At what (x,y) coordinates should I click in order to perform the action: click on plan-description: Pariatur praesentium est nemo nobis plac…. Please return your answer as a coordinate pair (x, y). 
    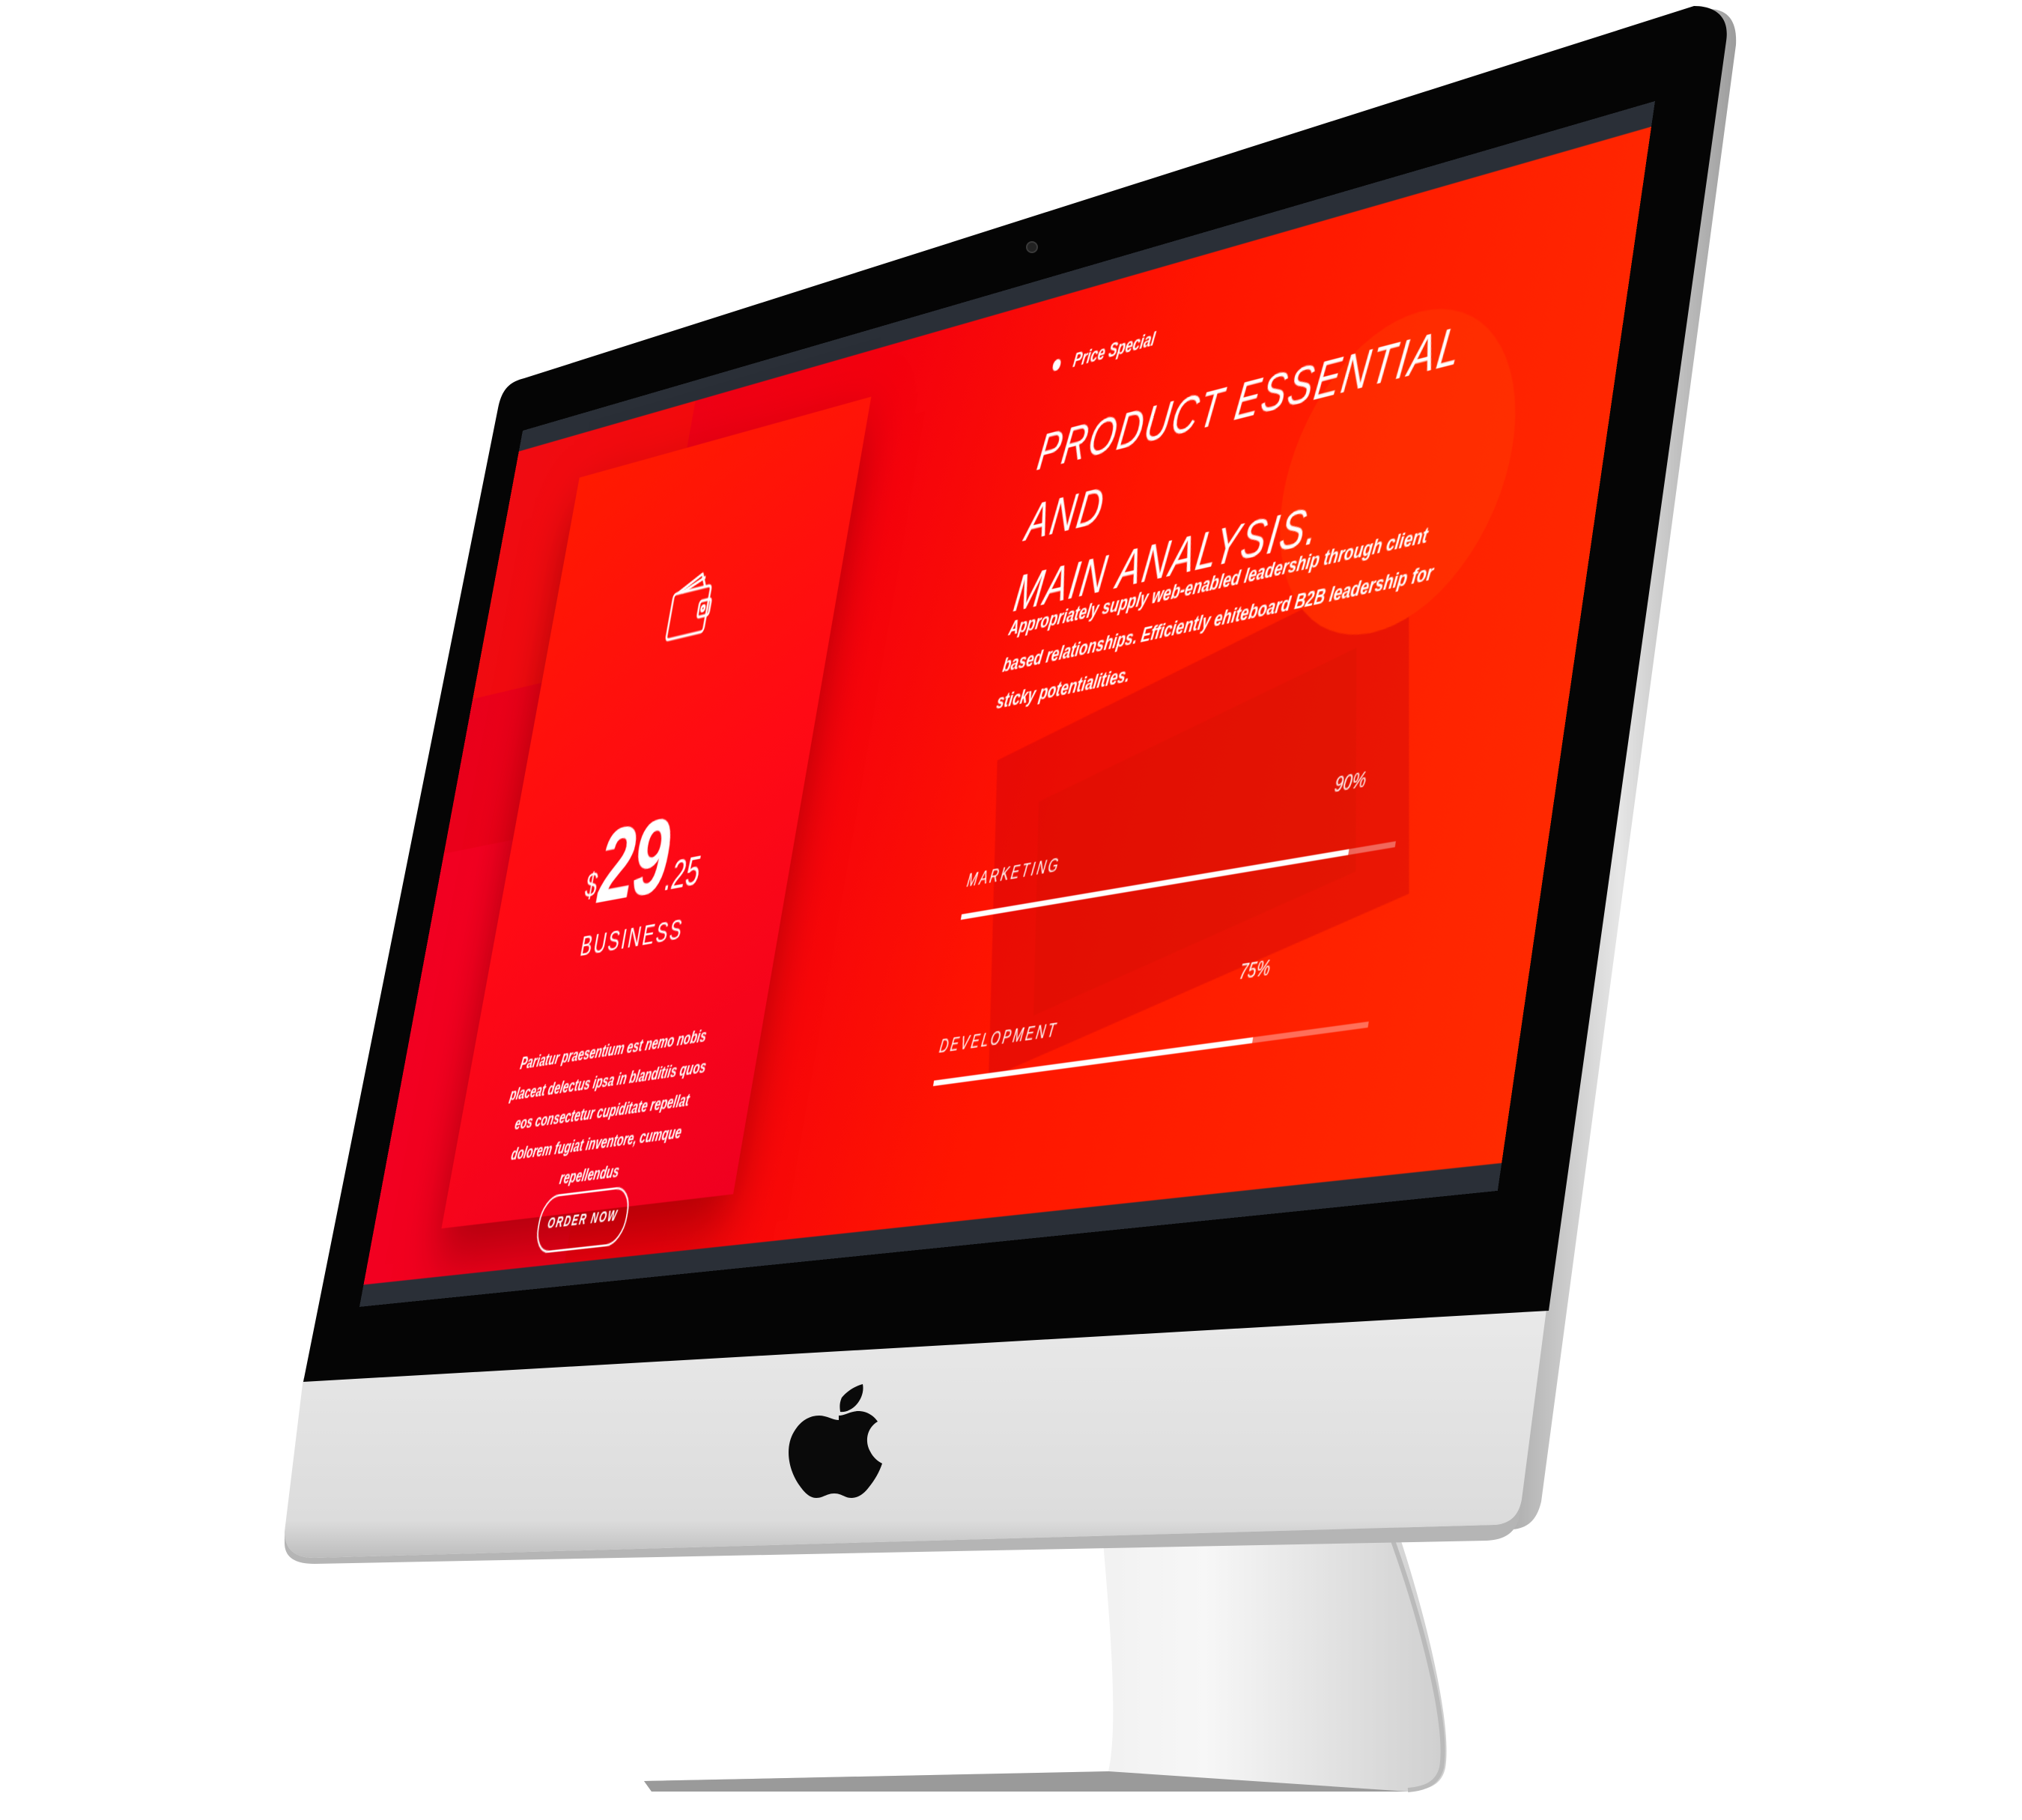
    Looking at the image, I should click on (602, 1111).